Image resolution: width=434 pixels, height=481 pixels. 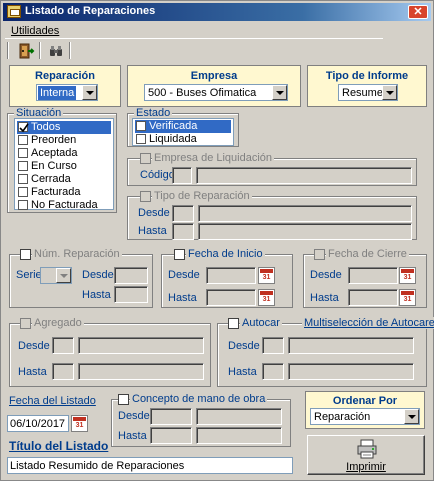 I want to click on autocar-hasta-code, so click(x=273, y=371).